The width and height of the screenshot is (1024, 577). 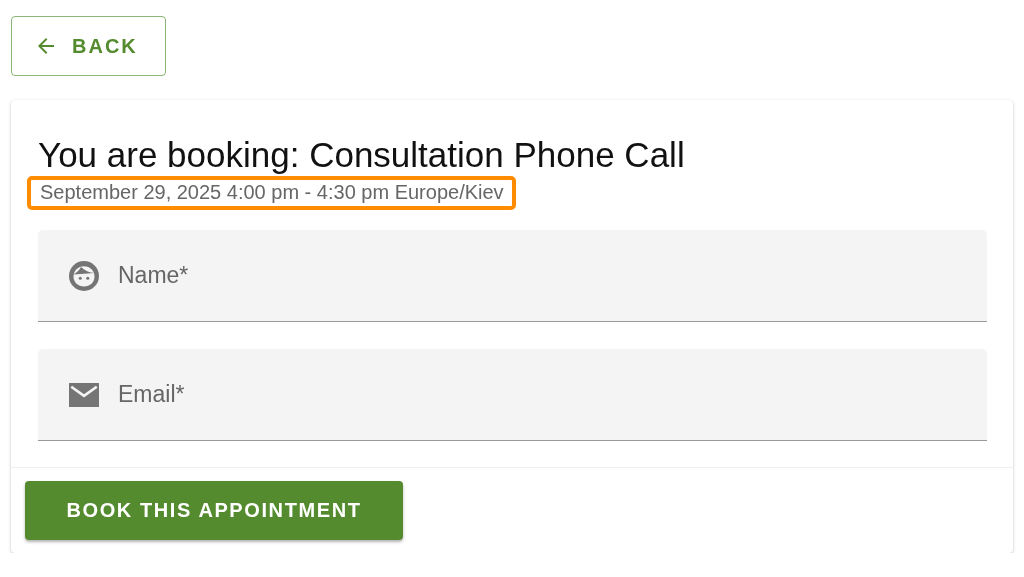 I want to click on back-button: BACK, so click(x=88, y=46).